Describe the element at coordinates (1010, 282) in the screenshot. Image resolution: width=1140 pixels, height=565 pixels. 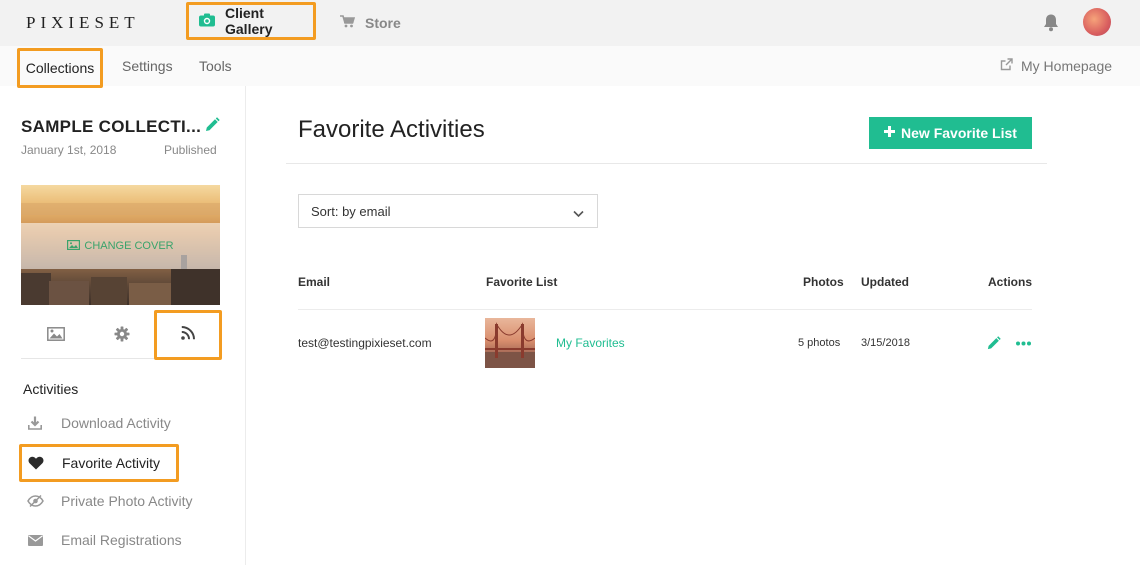
I see `column-header-actions: Actions` at that location.